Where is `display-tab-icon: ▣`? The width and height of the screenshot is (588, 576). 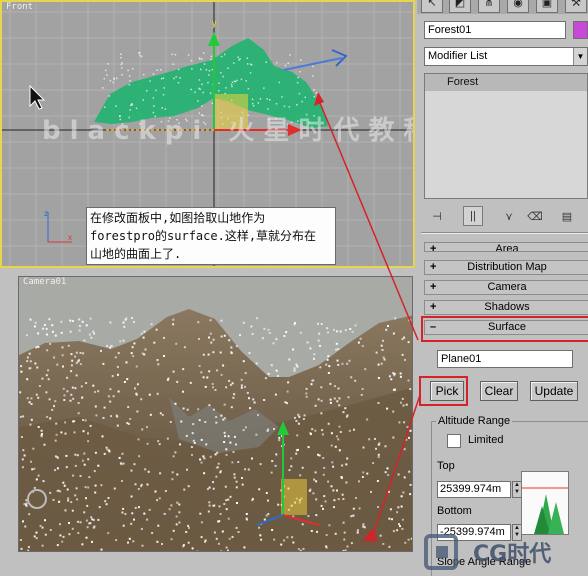 display-tab-icon: ▣ is located at coordinates (547, 6).